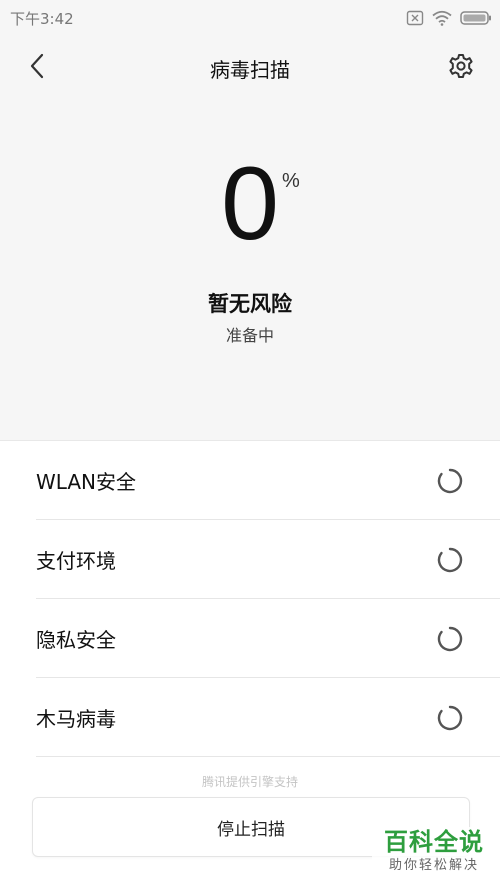  I want to click on scan-item-label: 支付环境, so click(76, 560).